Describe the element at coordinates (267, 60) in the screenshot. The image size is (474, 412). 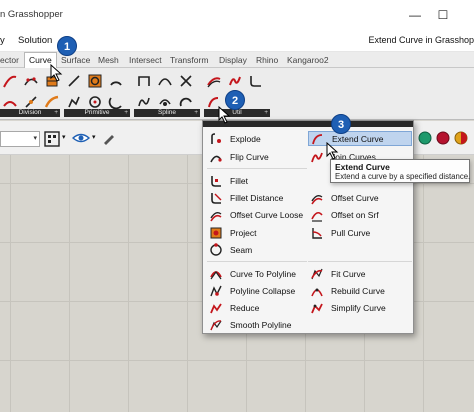
I see `tab-rhino: Rhino` at that location.